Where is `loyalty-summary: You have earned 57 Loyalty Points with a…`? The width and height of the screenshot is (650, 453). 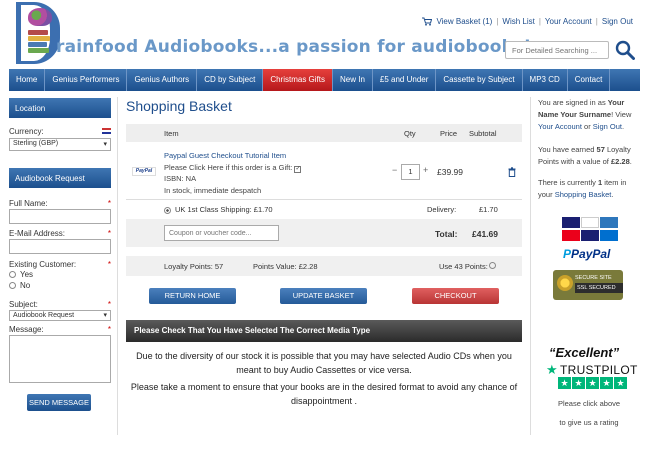 loyalty-summary: You have earned 57 Loyalty Points with a… is located at coordinates (585, 155).